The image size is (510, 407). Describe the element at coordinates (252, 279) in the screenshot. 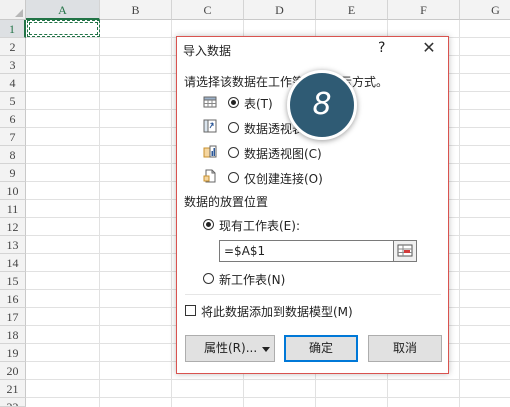

I see `new-sheet-label: 新工作表(N)` at that location.